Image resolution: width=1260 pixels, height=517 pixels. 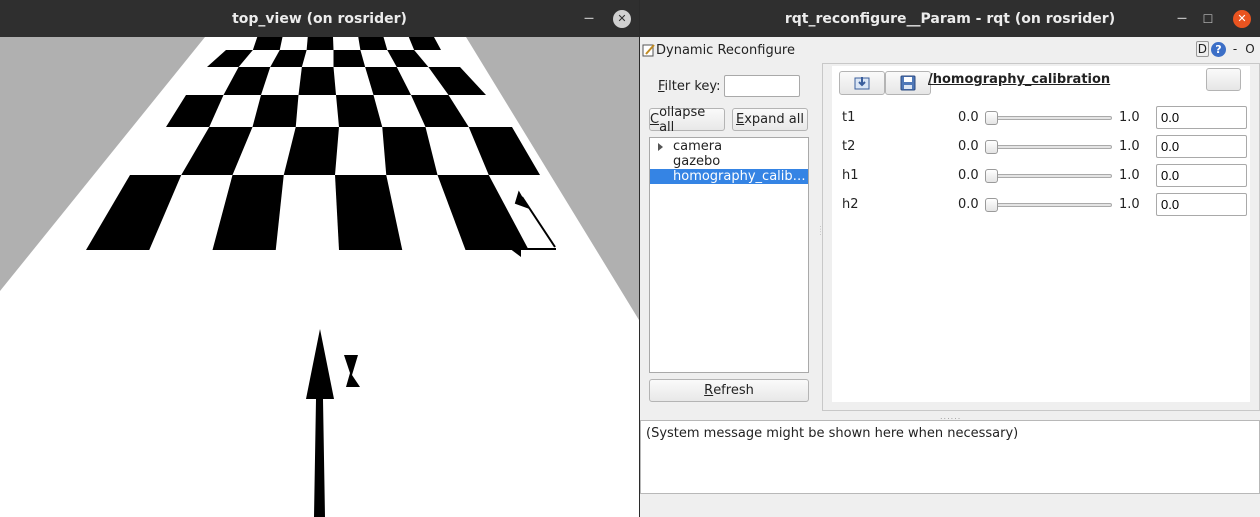 I want to click on tree-item-homography-calibration: homography_calibration, so click(x=729, y=176).